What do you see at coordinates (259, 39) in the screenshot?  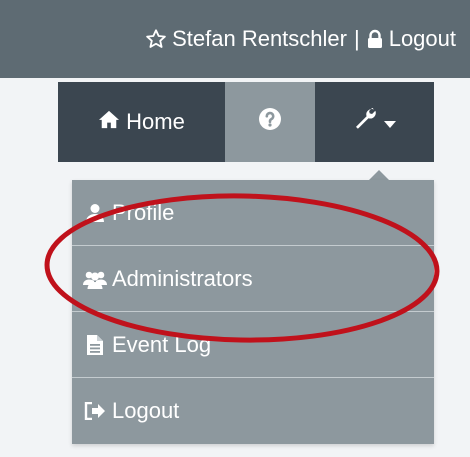 I see `user-name-link: Stefan Rentschler` at bounding box center [259, 39].